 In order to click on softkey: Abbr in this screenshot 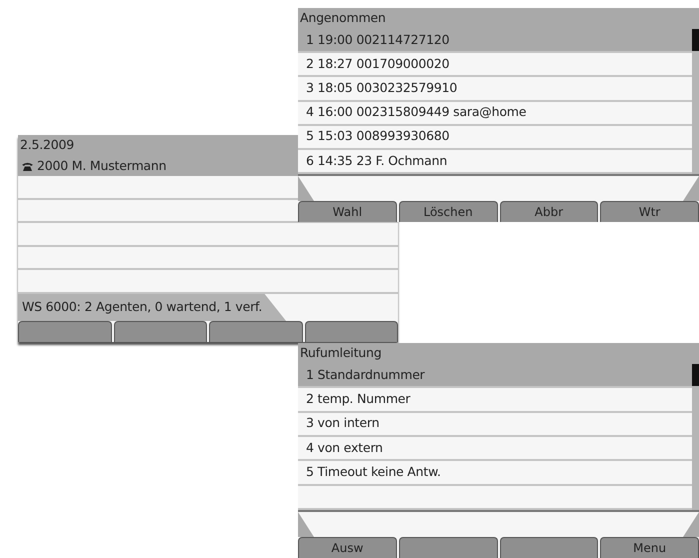, I will do `click(549, 211)`.